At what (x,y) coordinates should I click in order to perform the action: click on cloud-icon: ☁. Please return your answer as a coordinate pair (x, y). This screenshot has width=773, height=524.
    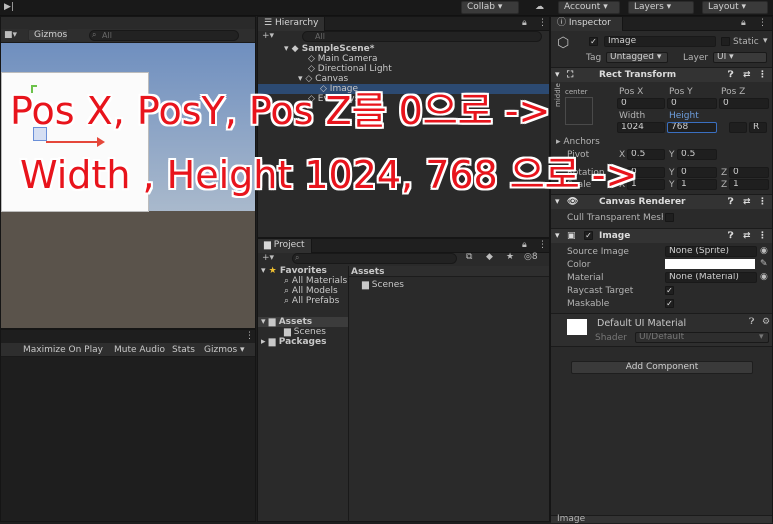
    Looking at the image, I should click on (539, 7).